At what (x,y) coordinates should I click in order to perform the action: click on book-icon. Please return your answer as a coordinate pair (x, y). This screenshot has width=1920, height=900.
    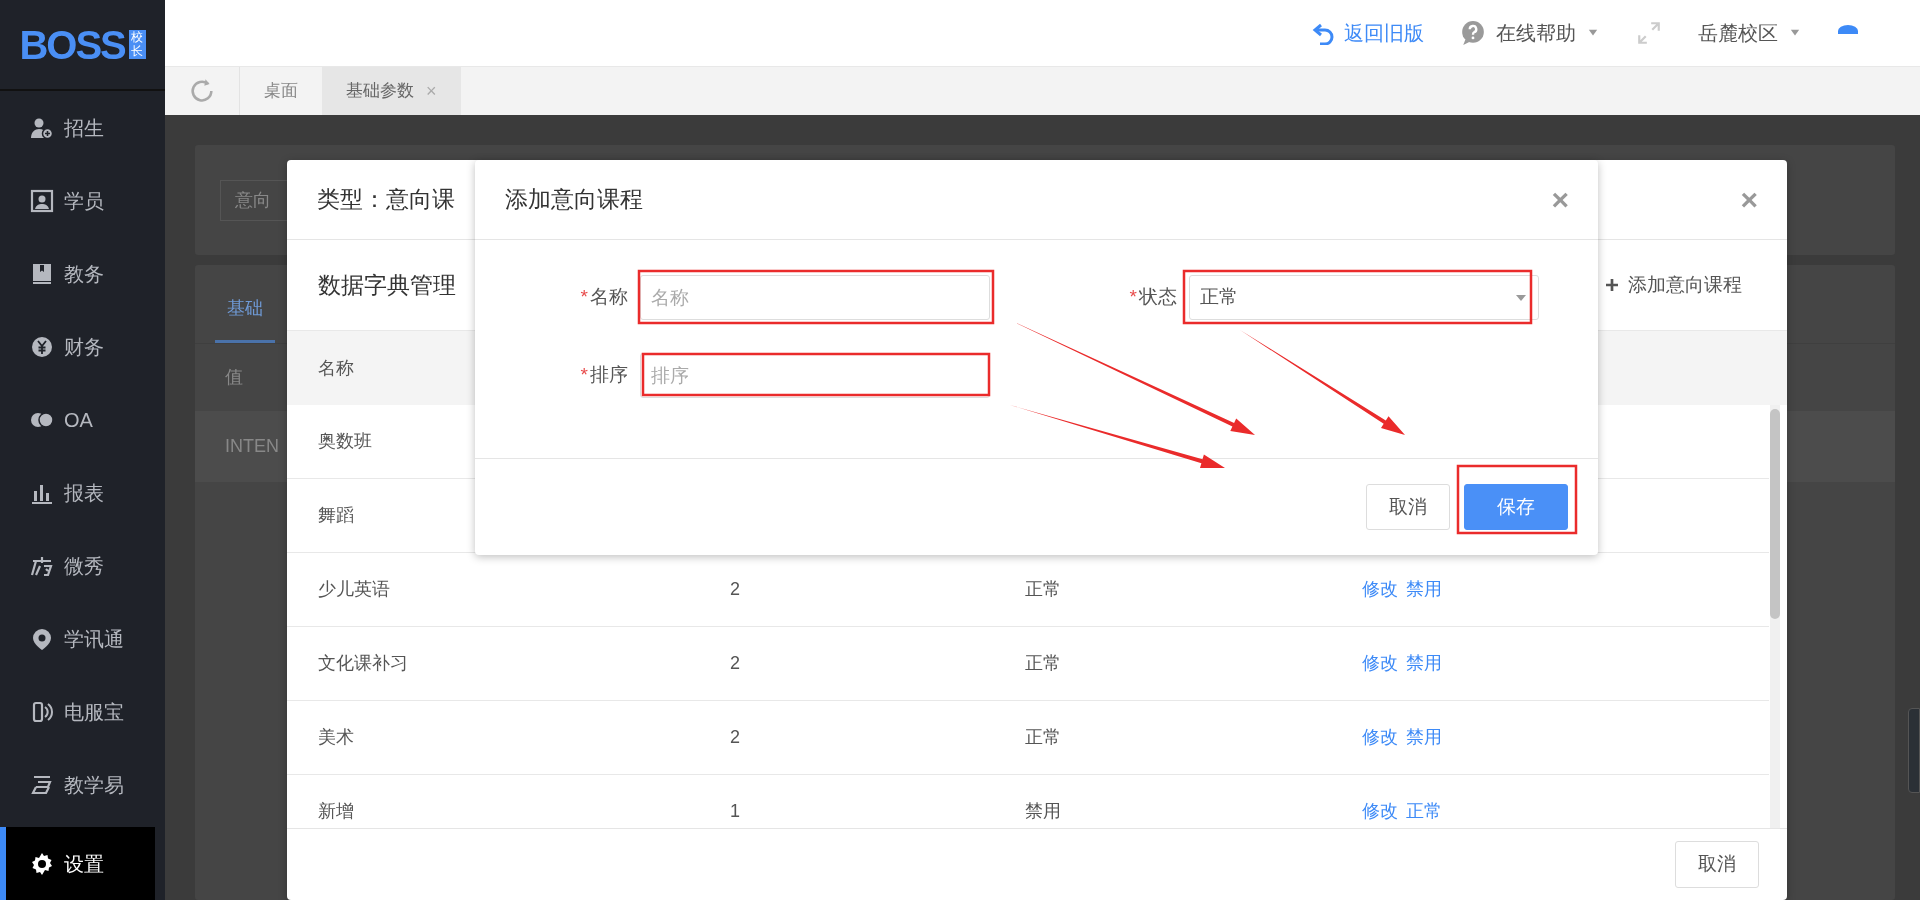
    Looking at the image, I should click on (42, 273).